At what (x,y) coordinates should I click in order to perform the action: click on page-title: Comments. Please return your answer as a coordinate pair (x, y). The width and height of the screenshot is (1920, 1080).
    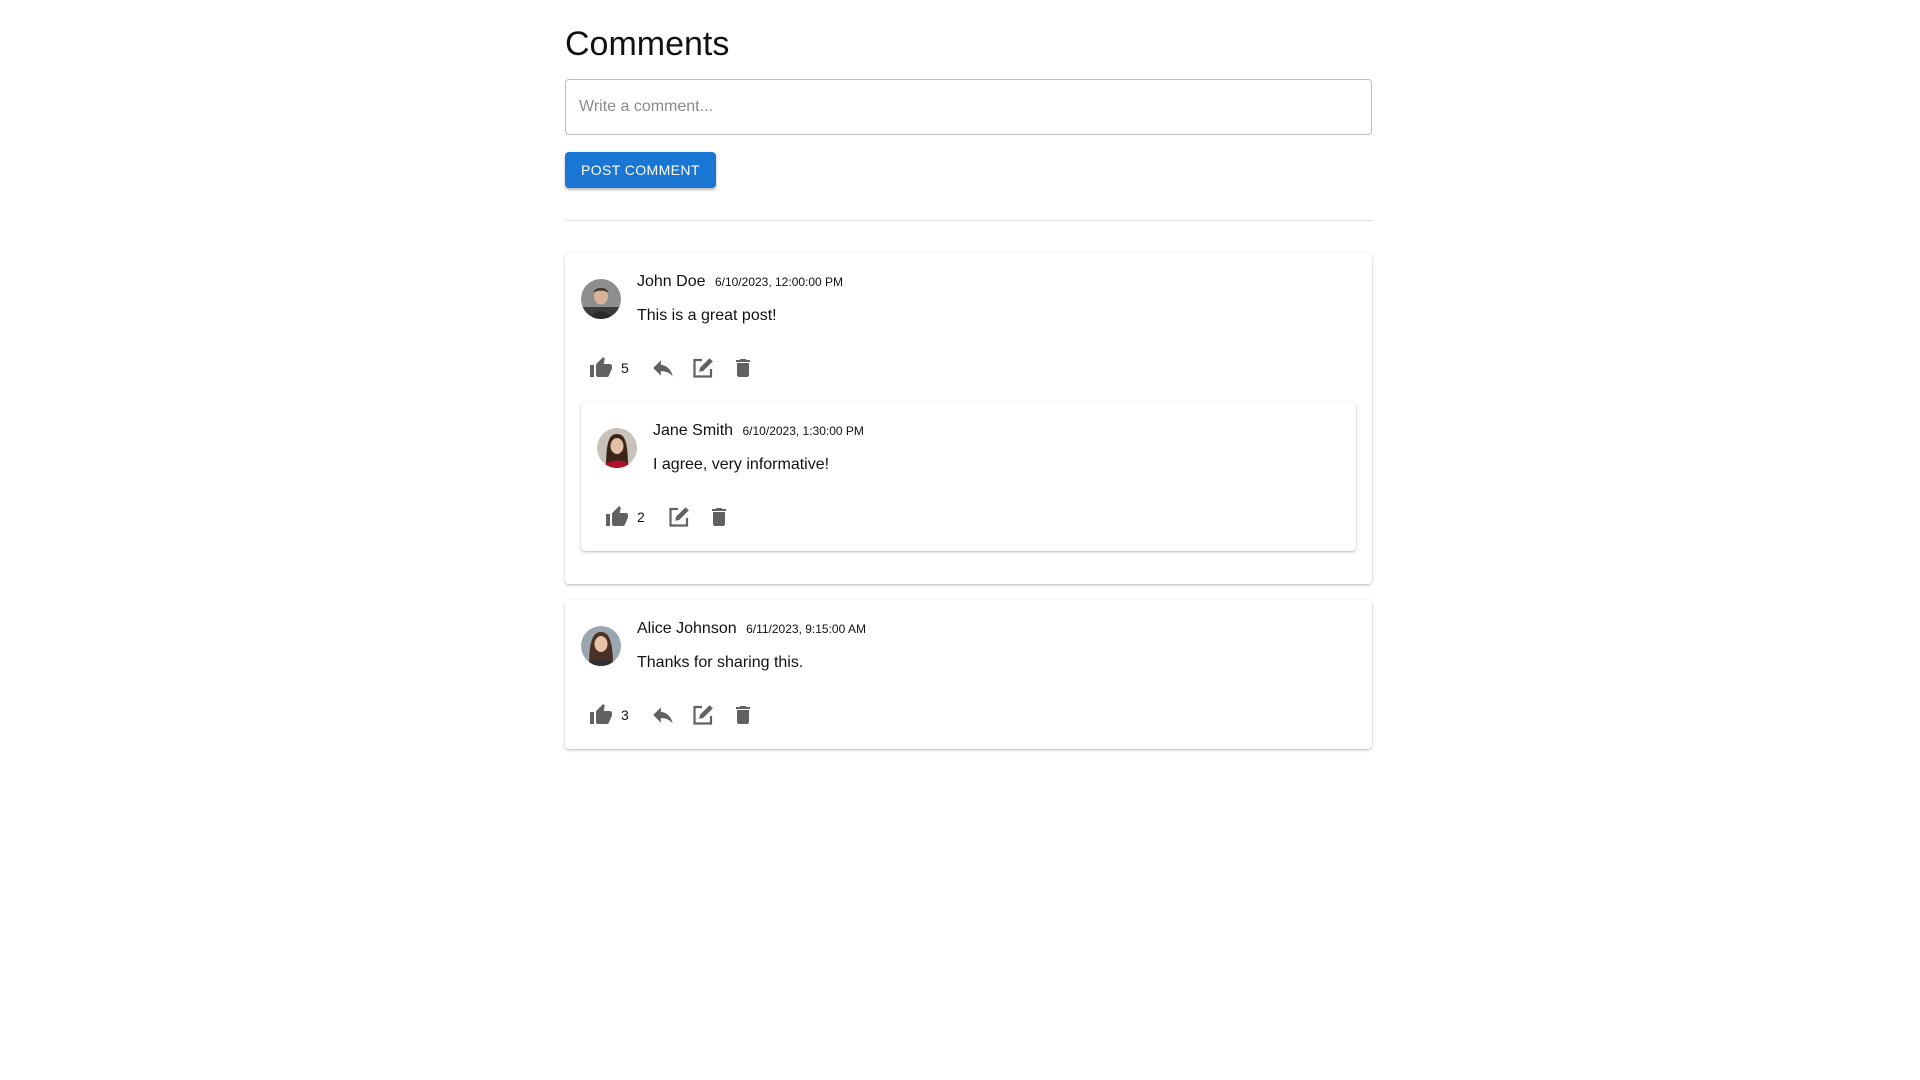
    Looking at the image, I should click on (647, 44).